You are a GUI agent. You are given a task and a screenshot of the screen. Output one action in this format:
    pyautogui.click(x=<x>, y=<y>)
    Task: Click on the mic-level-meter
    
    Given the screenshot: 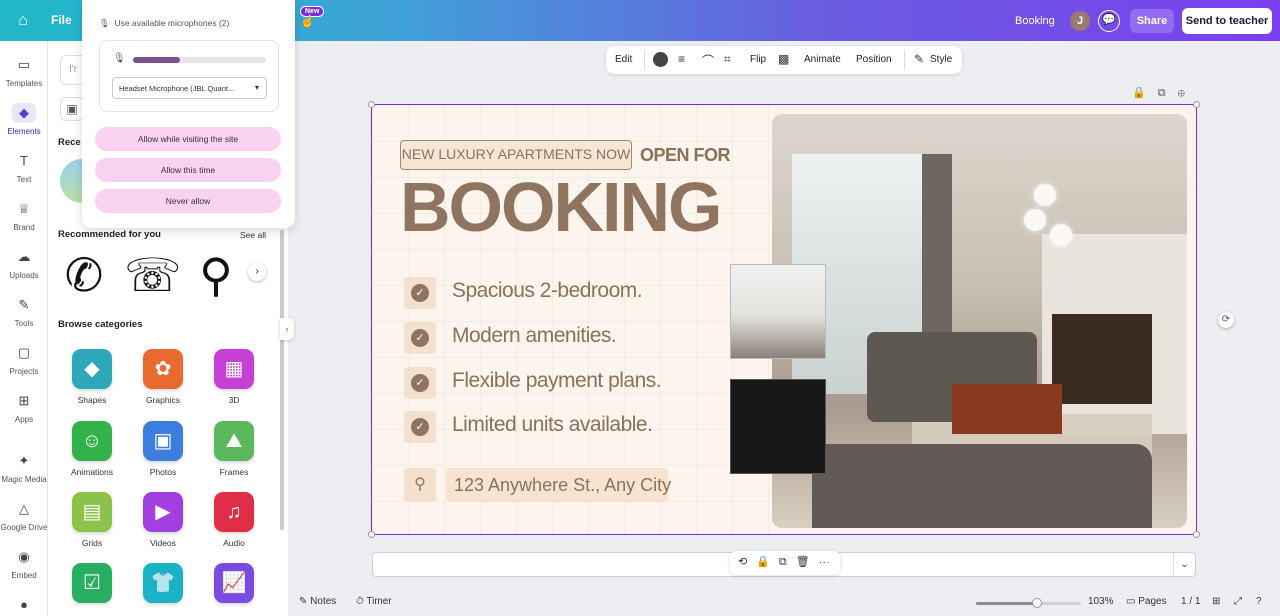 What is the action you would take?
    pyautogui.click(x=199, y=60)
    